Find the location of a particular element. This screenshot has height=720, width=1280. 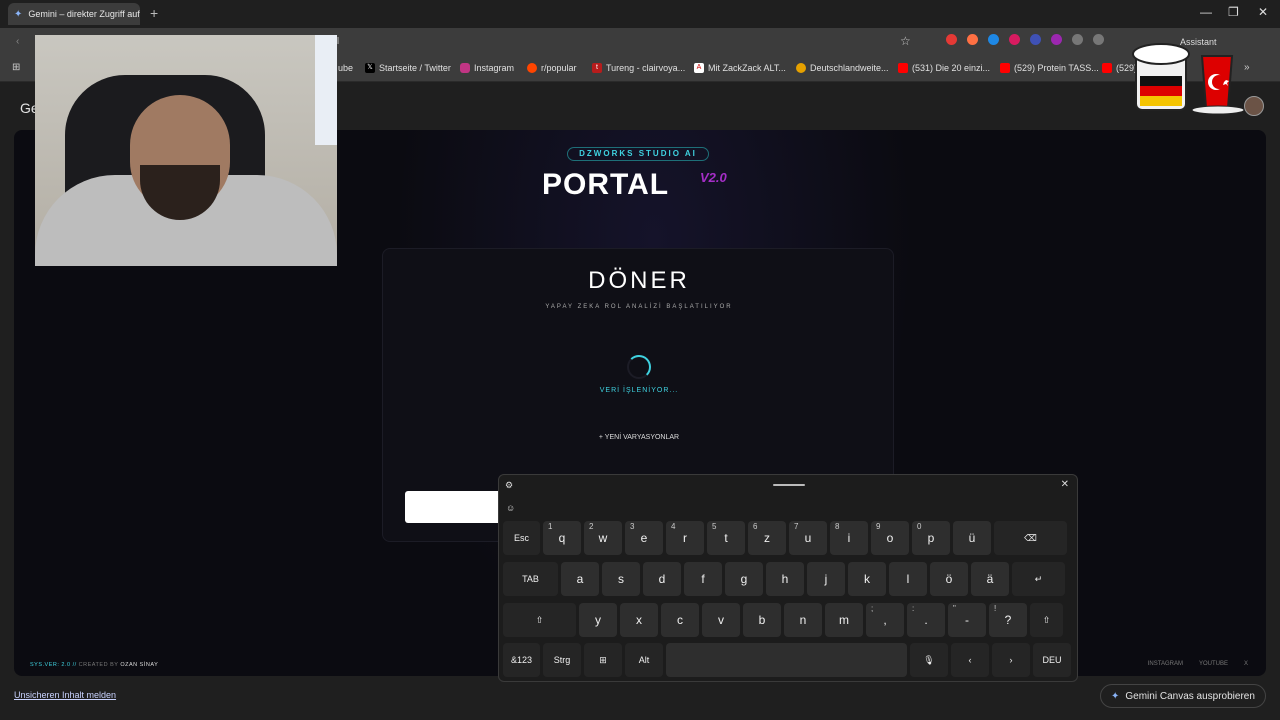

apps-grid-icon: ⊞ is located at coordinates (16, 67).